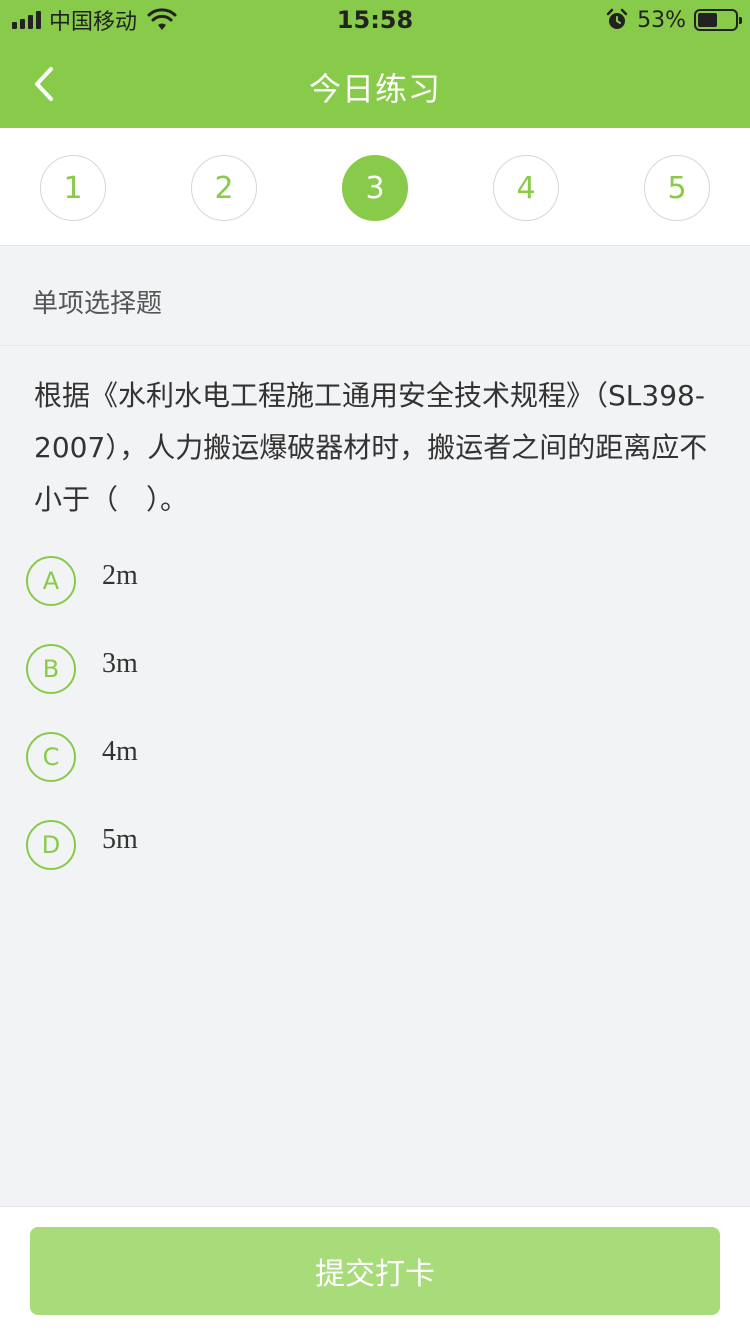 The image size is (750, 1334). Describe the element at coordinates (376, 776) in the screenshot. I see `option-c: C 4m` at that location.